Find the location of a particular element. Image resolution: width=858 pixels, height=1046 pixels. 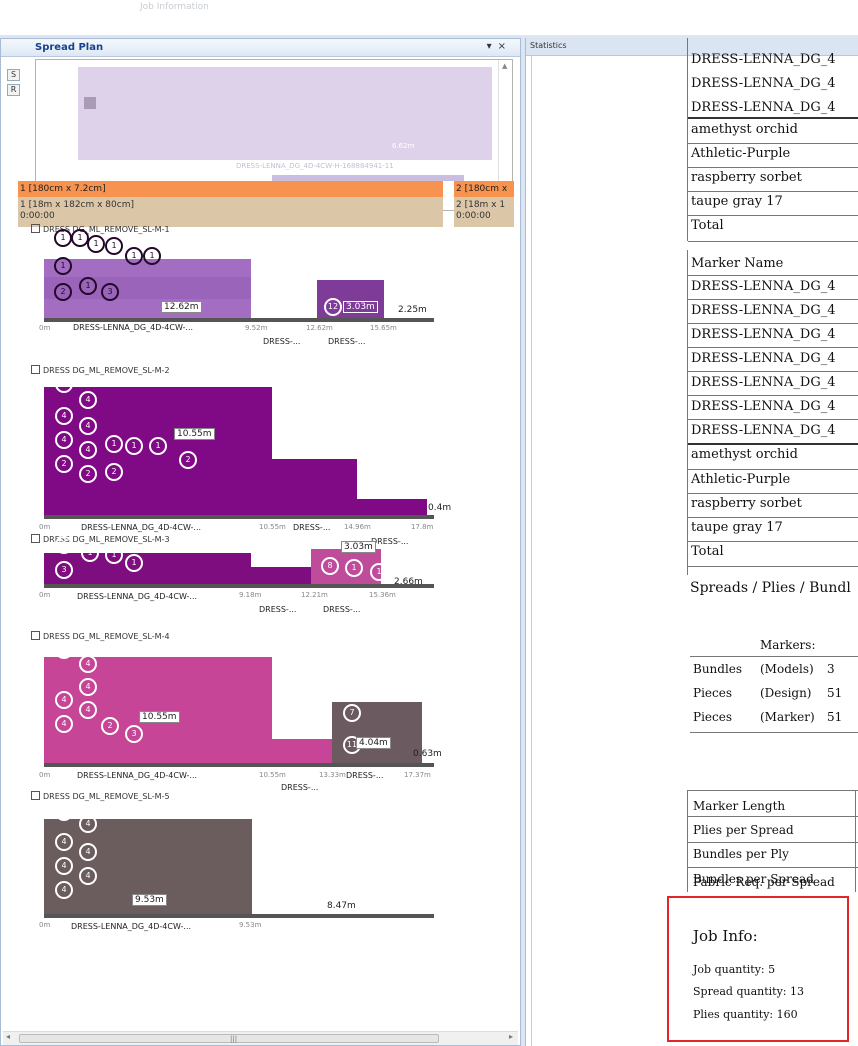

spread-1-length-label-2: 3.03m is located at coordinates (360, 307).